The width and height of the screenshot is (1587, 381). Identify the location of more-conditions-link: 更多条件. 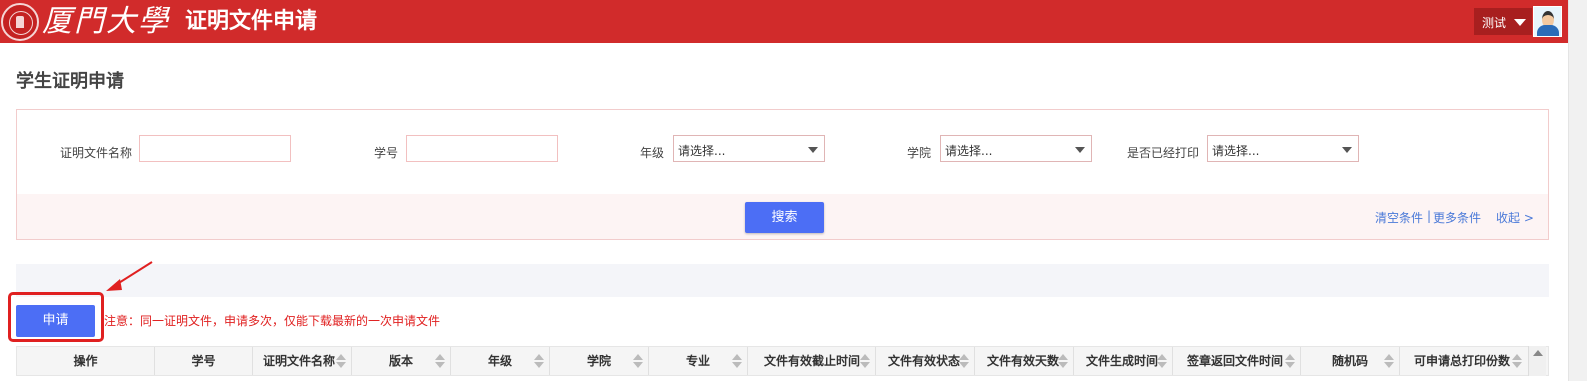
(1457, 217).